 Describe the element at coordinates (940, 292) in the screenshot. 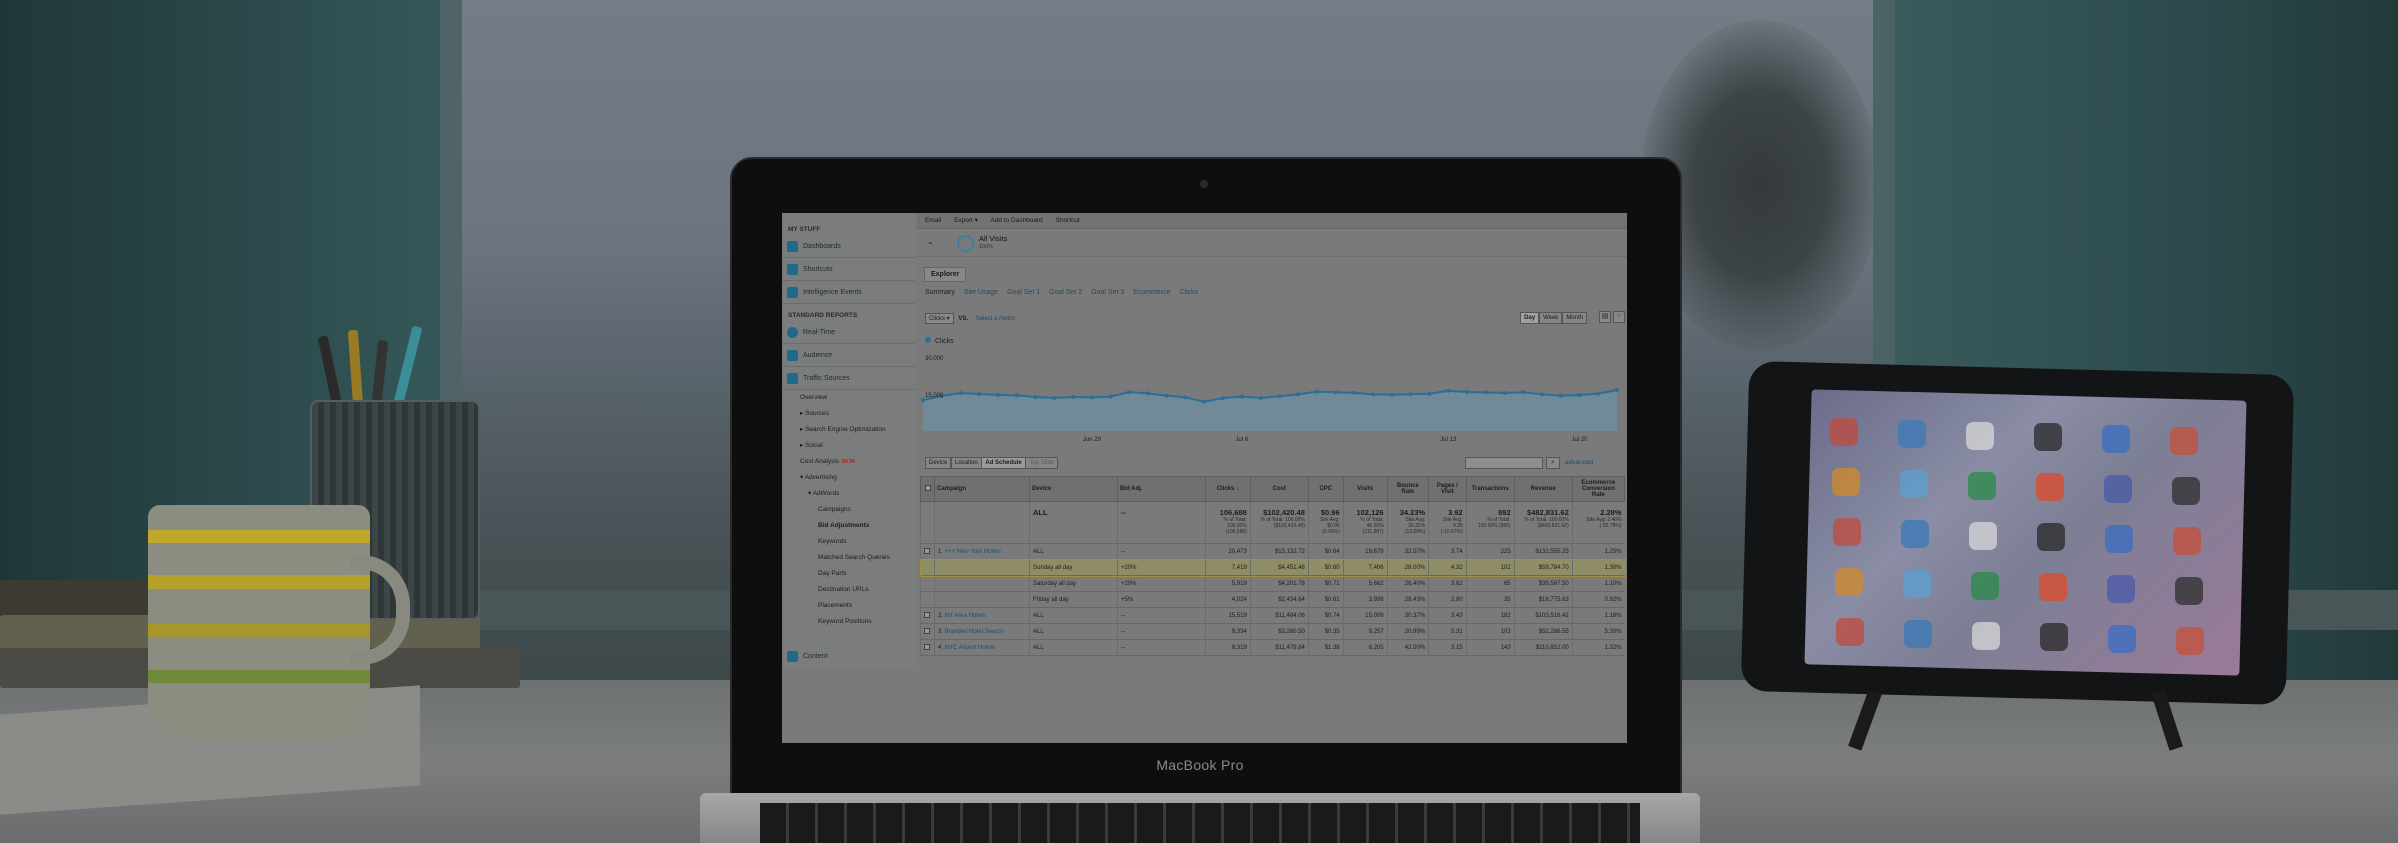

I see `subtab-summary: Summary` at that location.